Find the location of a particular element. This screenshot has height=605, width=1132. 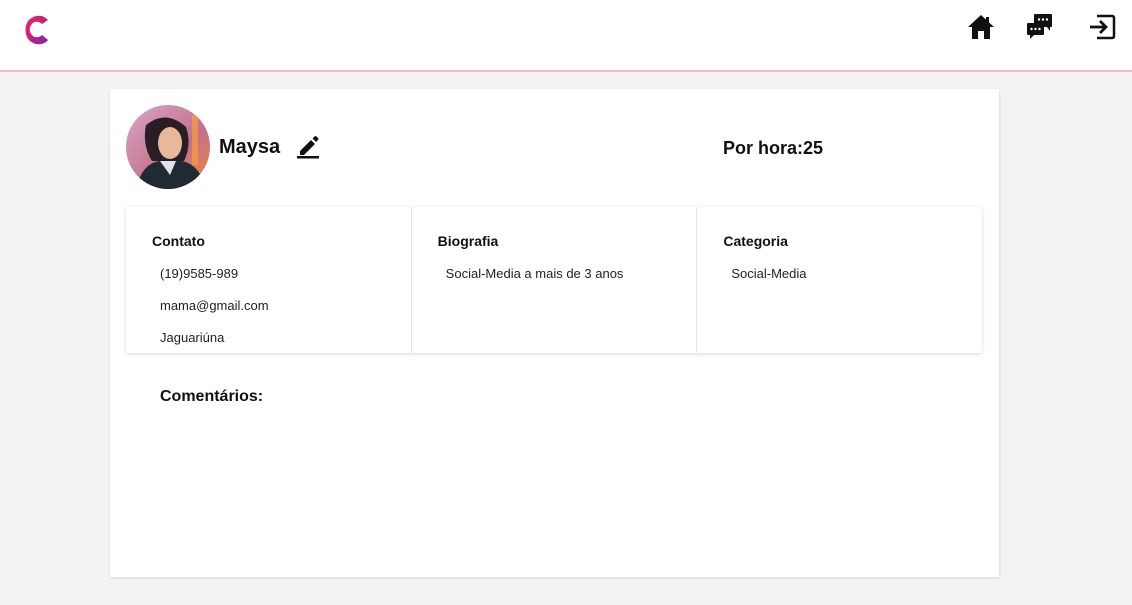

home-icon is located at coordinates (981, 27).